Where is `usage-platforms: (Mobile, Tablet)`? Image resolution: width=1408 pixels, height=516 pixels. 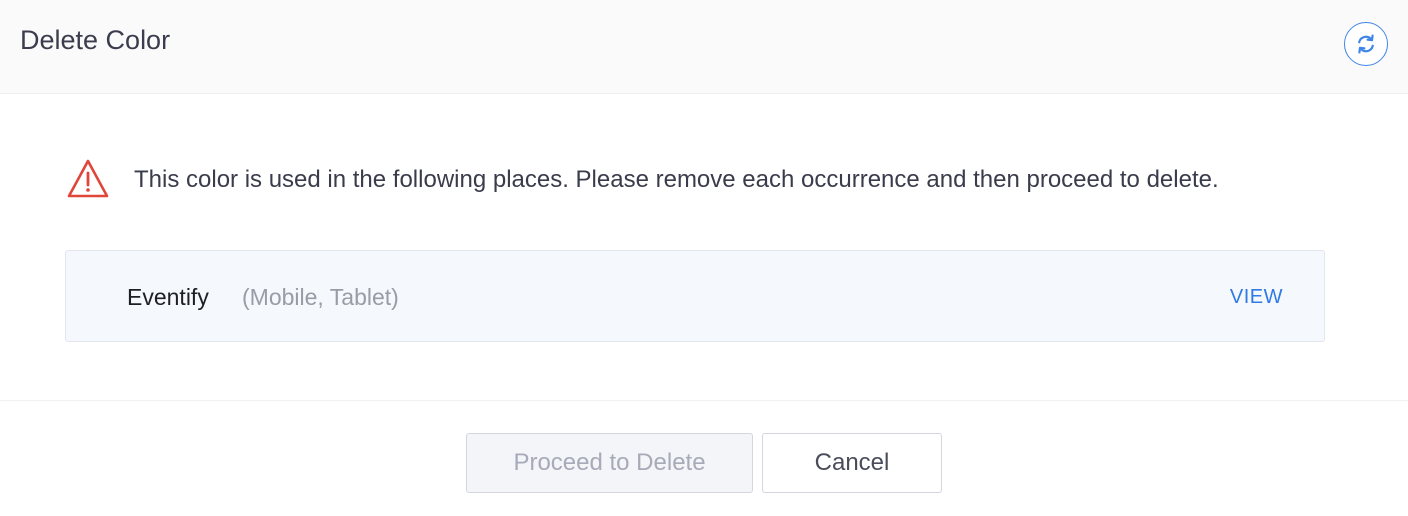 usage-platforms: (Mobile, Tablet) is located at coordinates (320, 297).